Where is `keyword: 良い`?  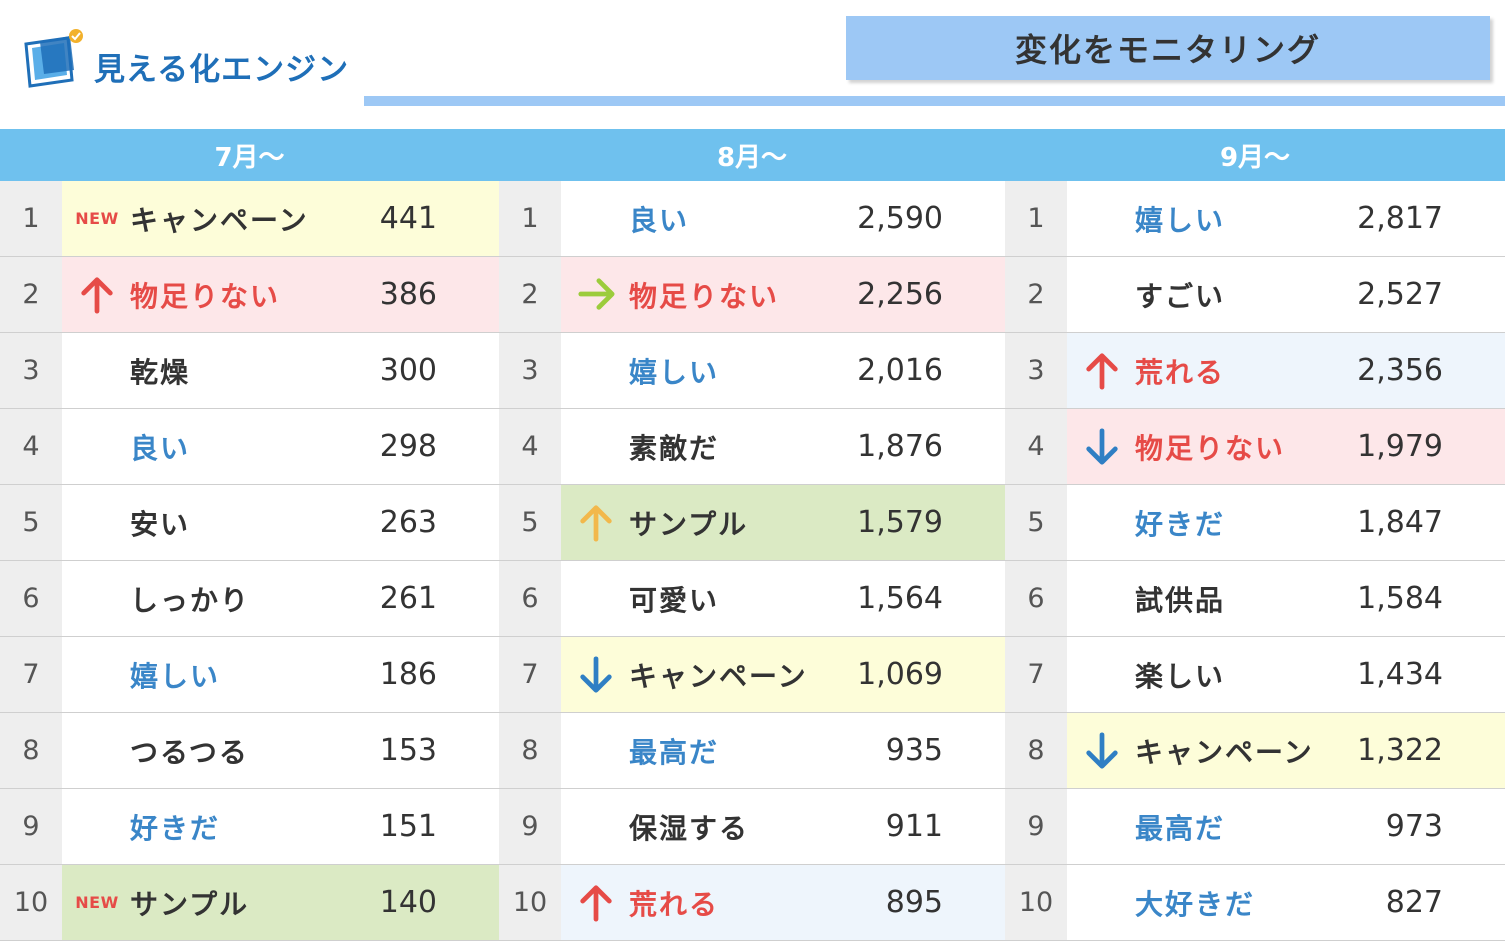 keyword: 良い is located at coordinates (659, 220).